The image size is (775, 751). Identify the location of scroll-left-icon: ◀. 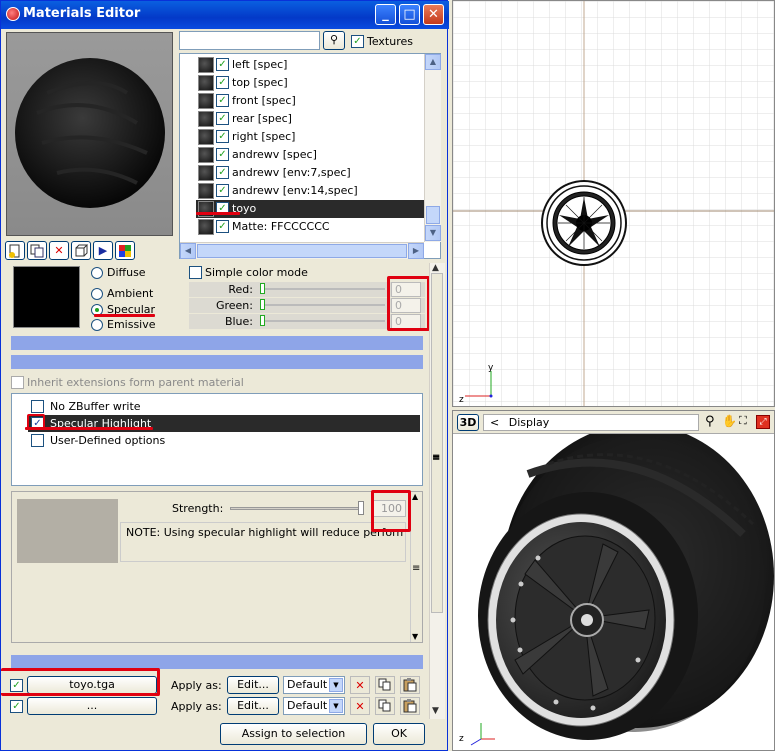
(188, 251).